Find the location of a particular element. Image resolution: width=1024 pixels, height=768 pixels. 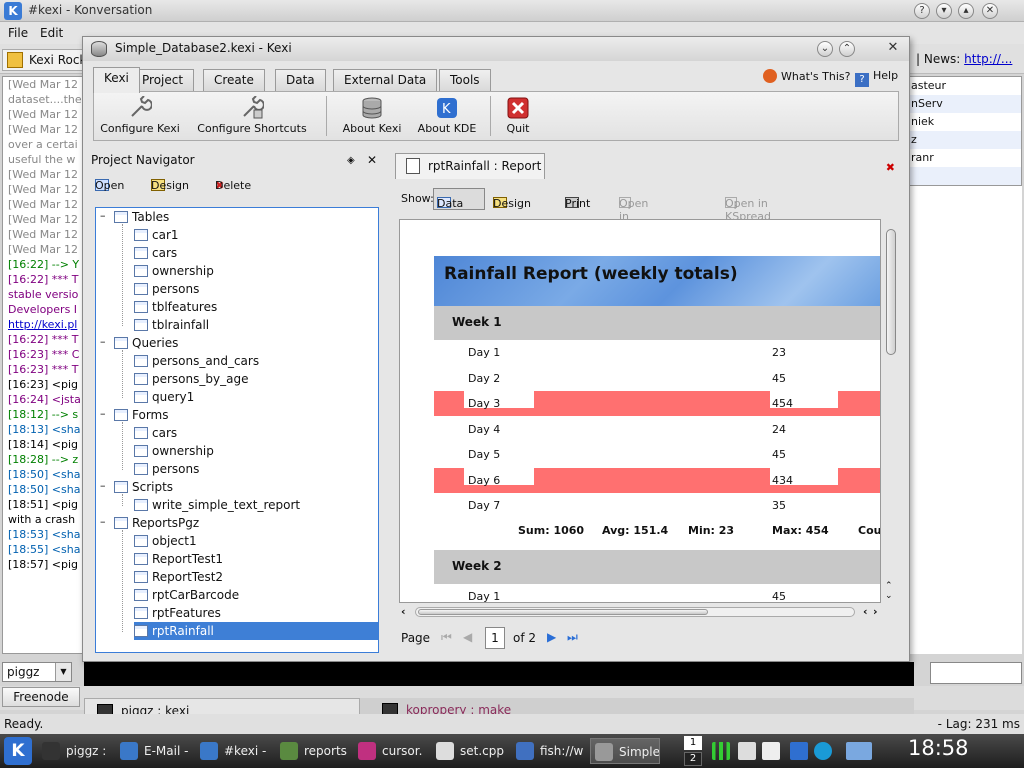

channel-tab: Kexi Rock is located at coordinates (48, 60).